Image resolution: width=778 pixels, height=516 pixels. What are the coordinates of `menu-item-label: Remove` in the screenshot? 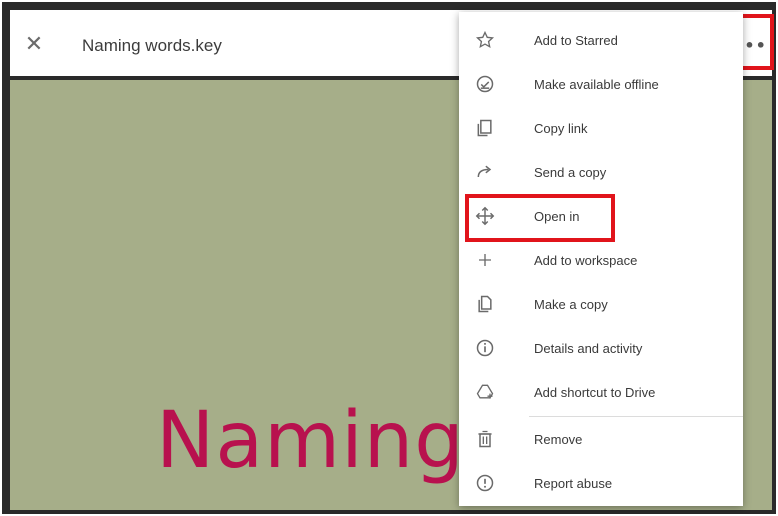 It's located at (558, 439).